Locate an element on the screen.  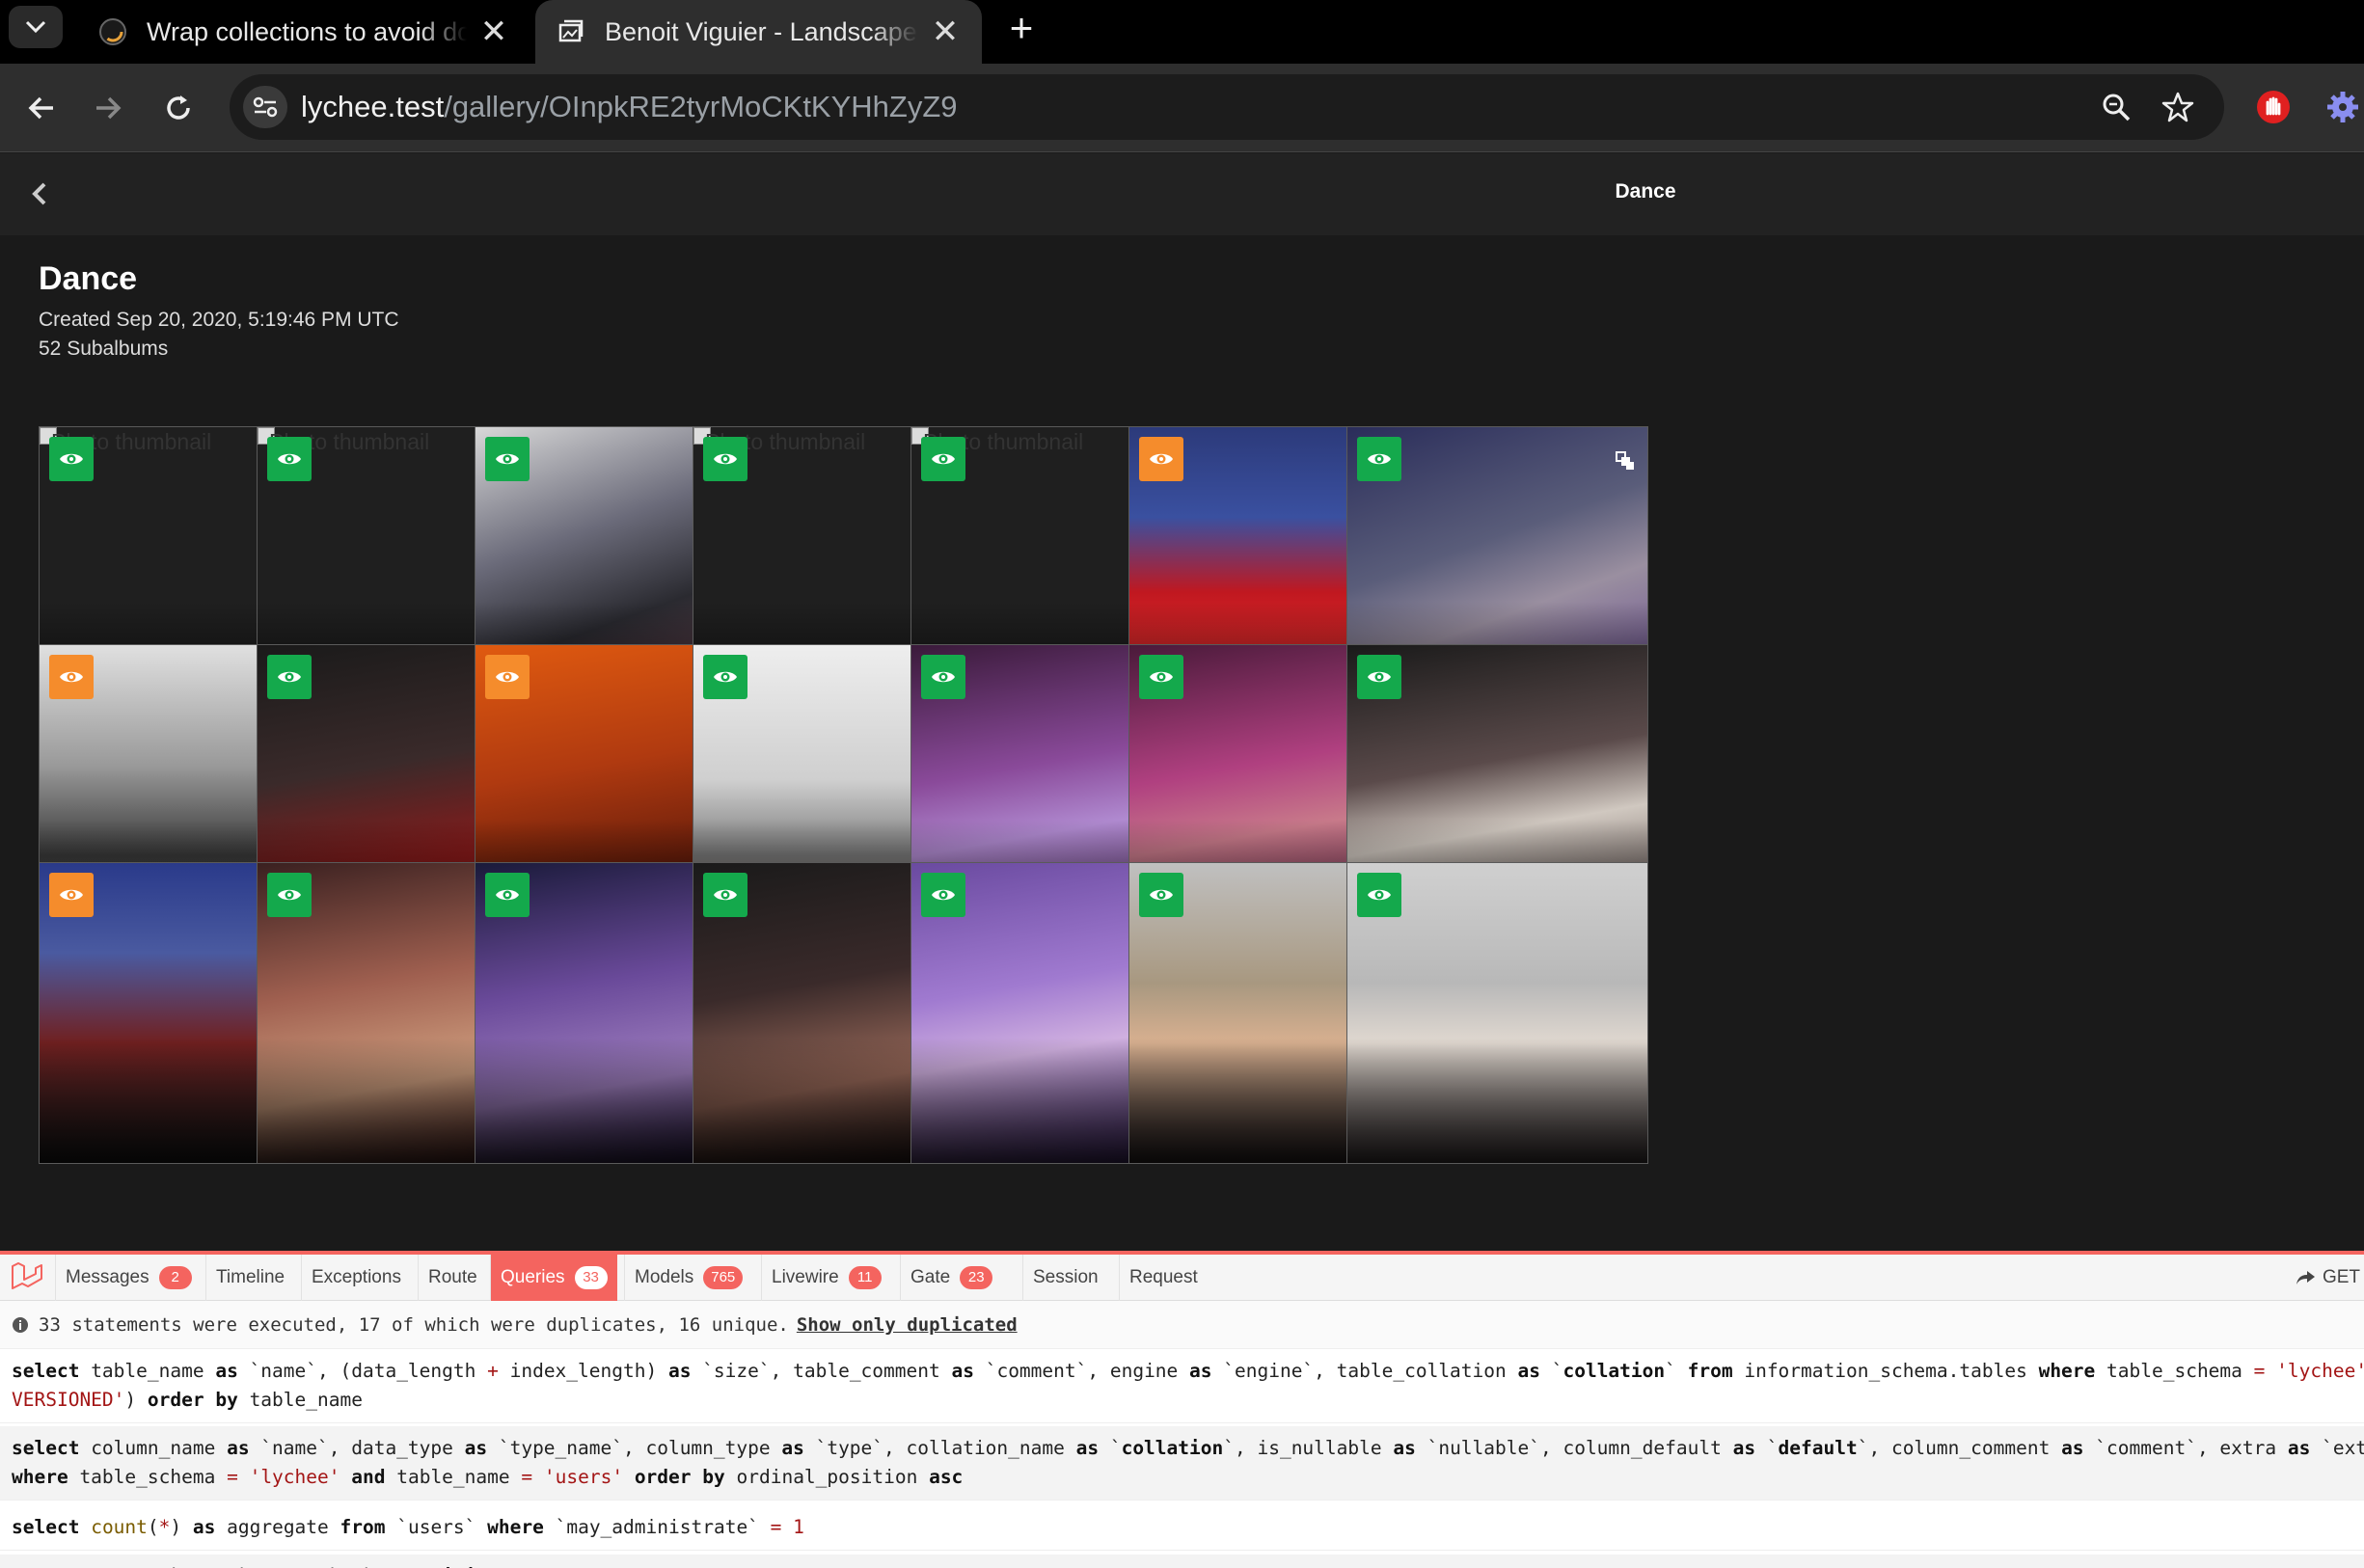
album-title: Dance is located at coordinates (88, 278).